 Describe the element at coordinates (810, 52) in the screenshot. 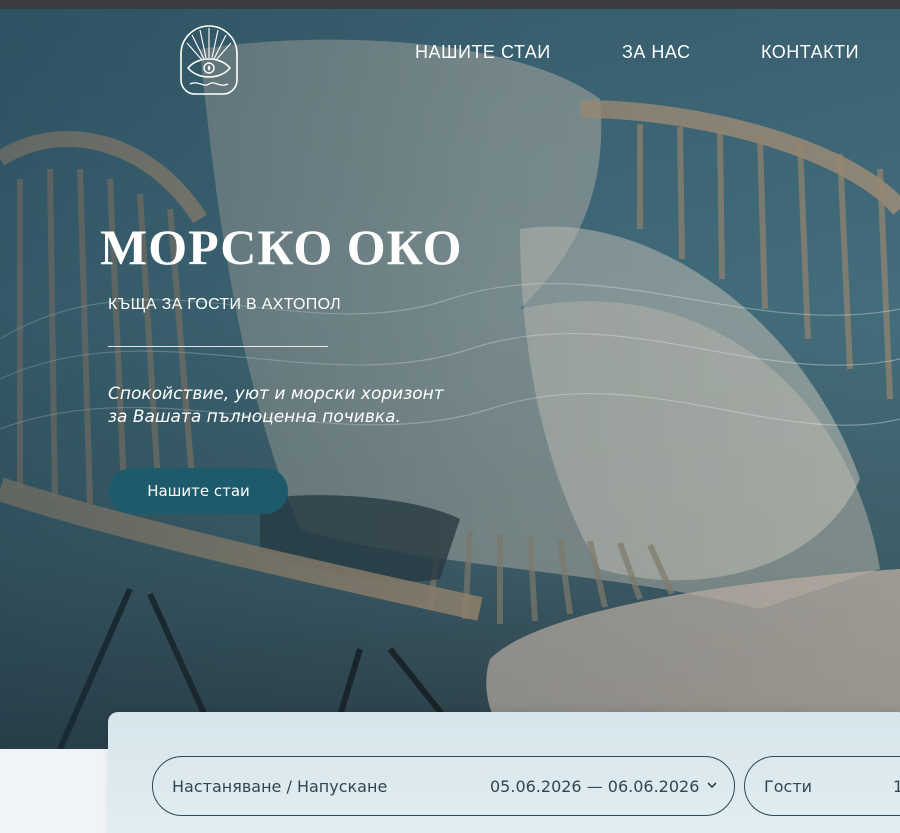

I see `nav-item-contacts: КОНТАКТИ` at that location.